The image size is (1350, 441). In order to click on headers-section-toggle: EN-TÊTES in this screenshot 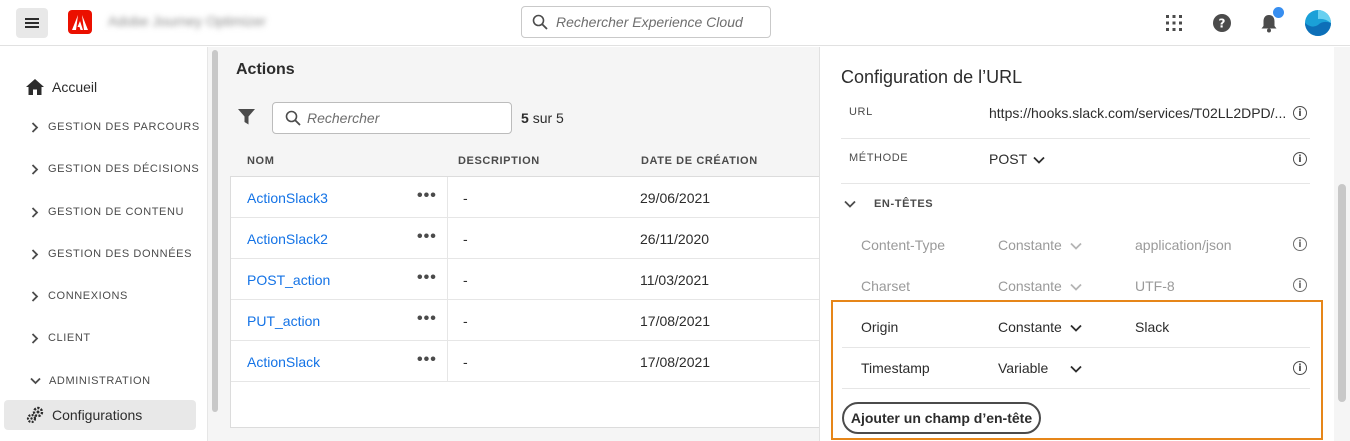, I will do `click(904, 204)`.